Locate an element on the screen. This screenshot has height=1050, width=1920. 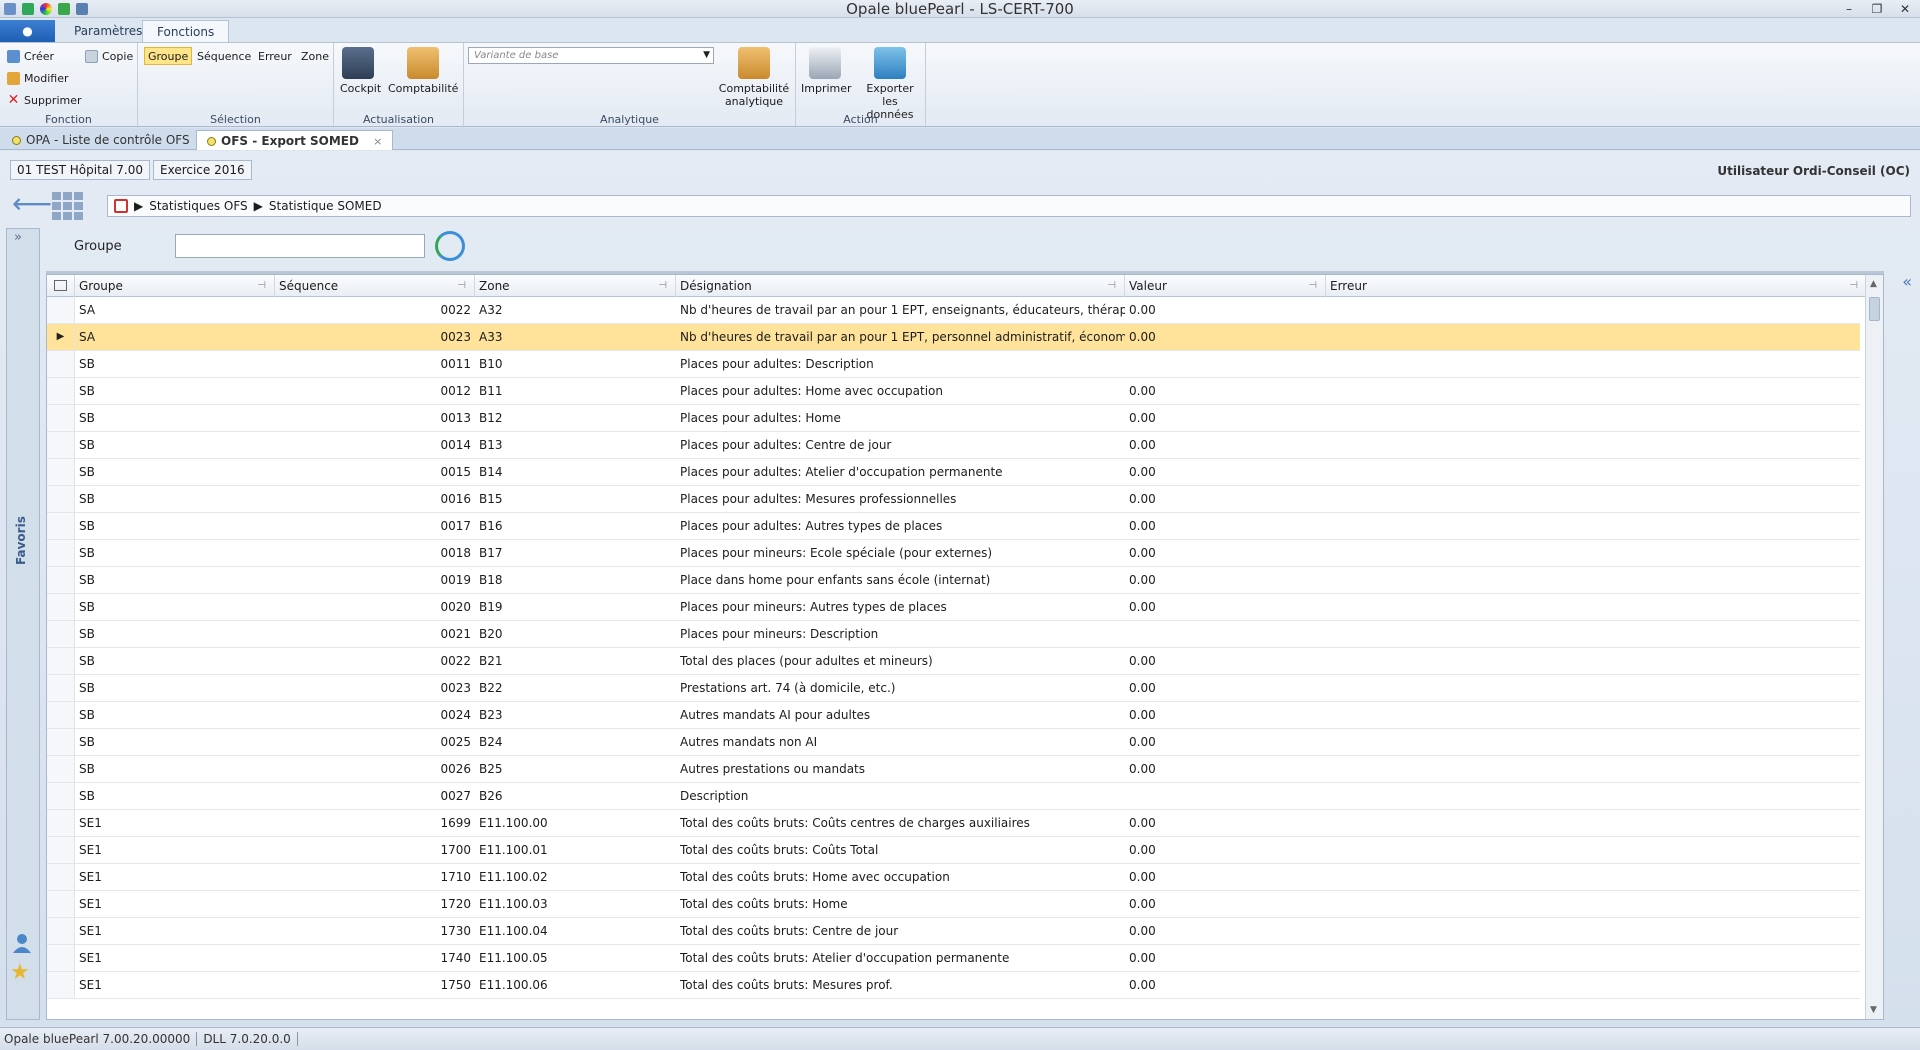
cell-zone: E11.100.05 is located at coordinates (575, 958).